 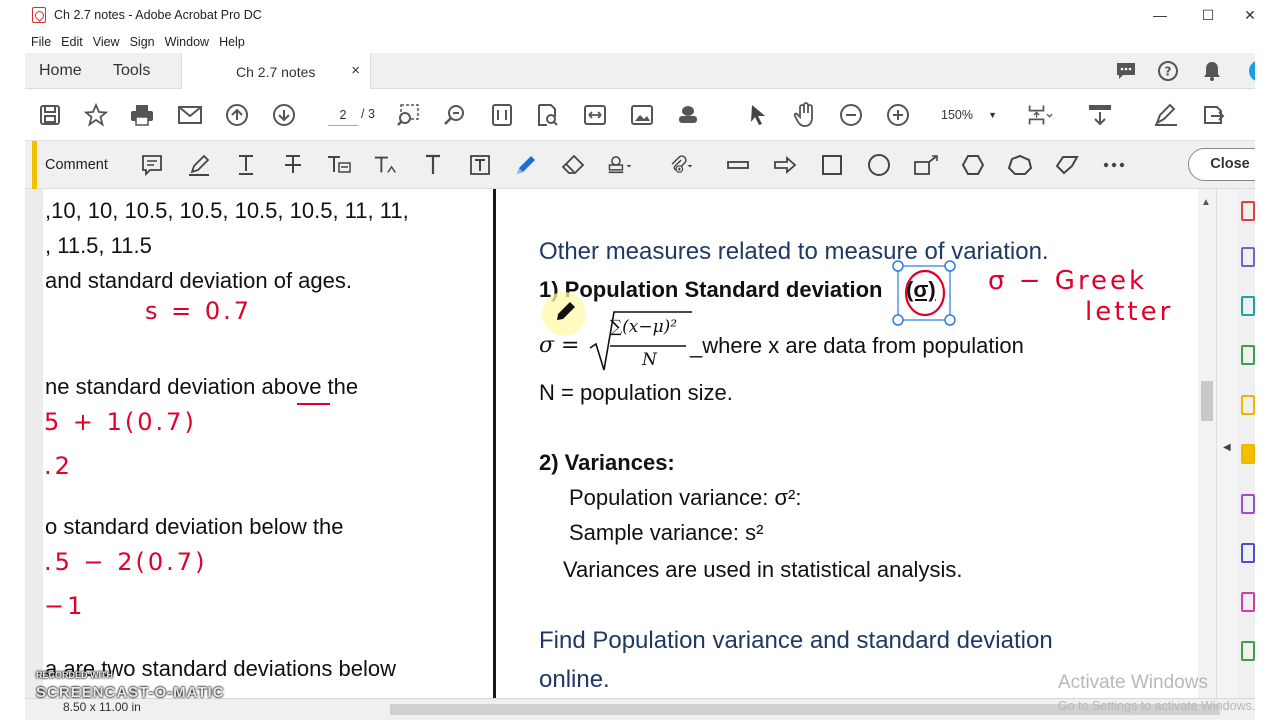 I want to click on protect-icon, so click(x=1248, y=553).